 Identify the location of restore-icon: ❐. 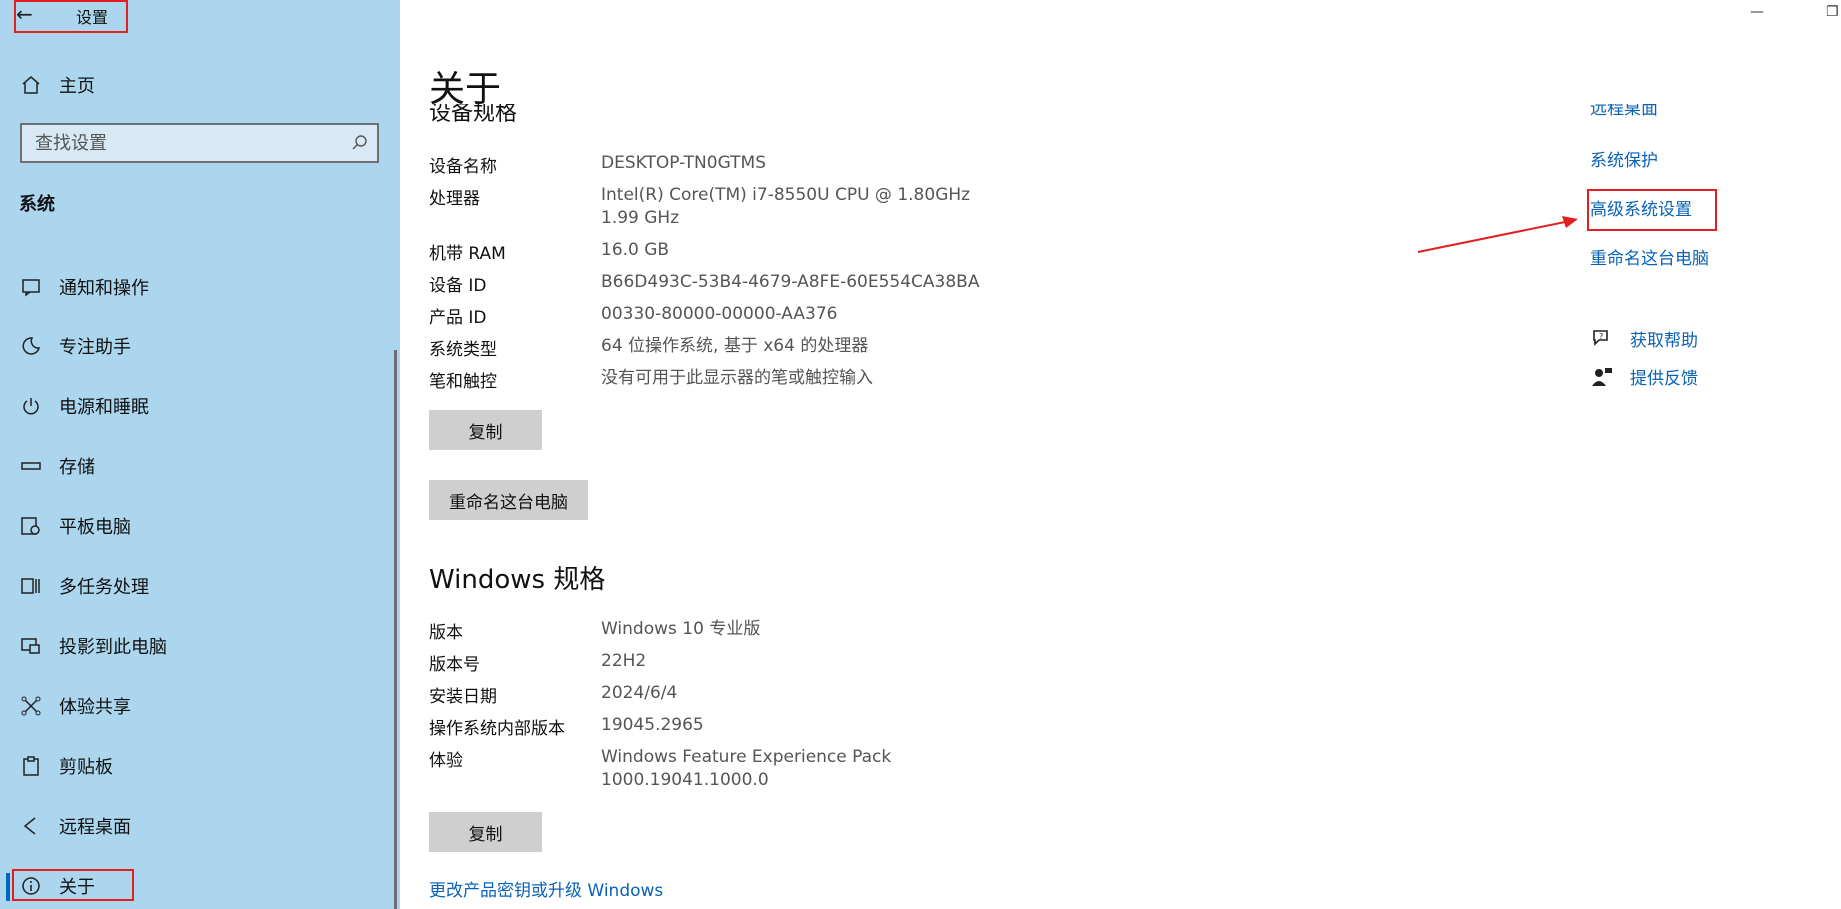
(1832, 12).